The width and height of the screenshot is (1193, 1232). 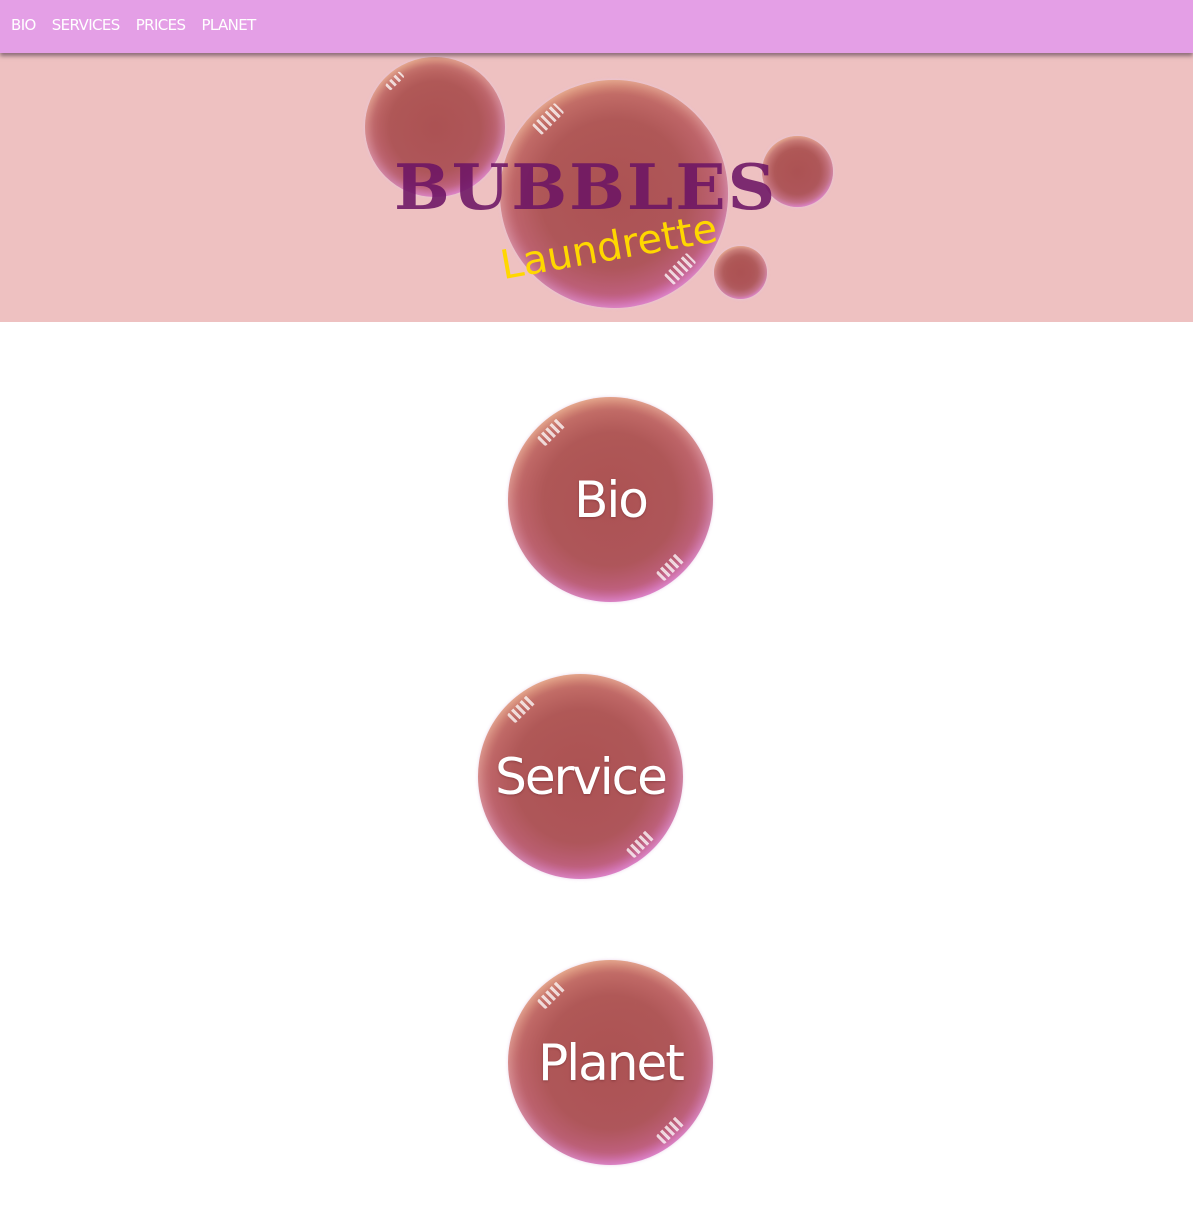 I want to click on decorative-bubble-tiny, so click(x=740, y=272).